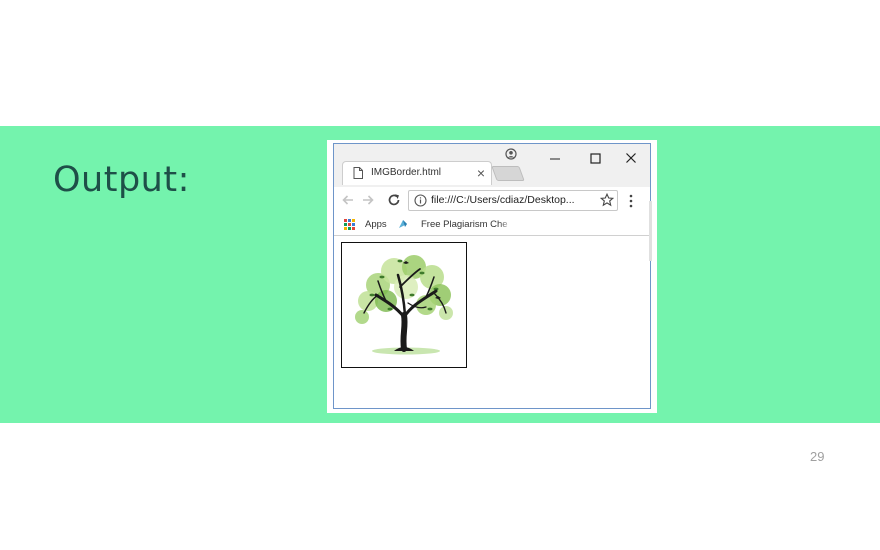  What do you see at coordinates (631, 201) in the screenshot?
I see `vertical-dots-icon` at bounding box center [631, 201].